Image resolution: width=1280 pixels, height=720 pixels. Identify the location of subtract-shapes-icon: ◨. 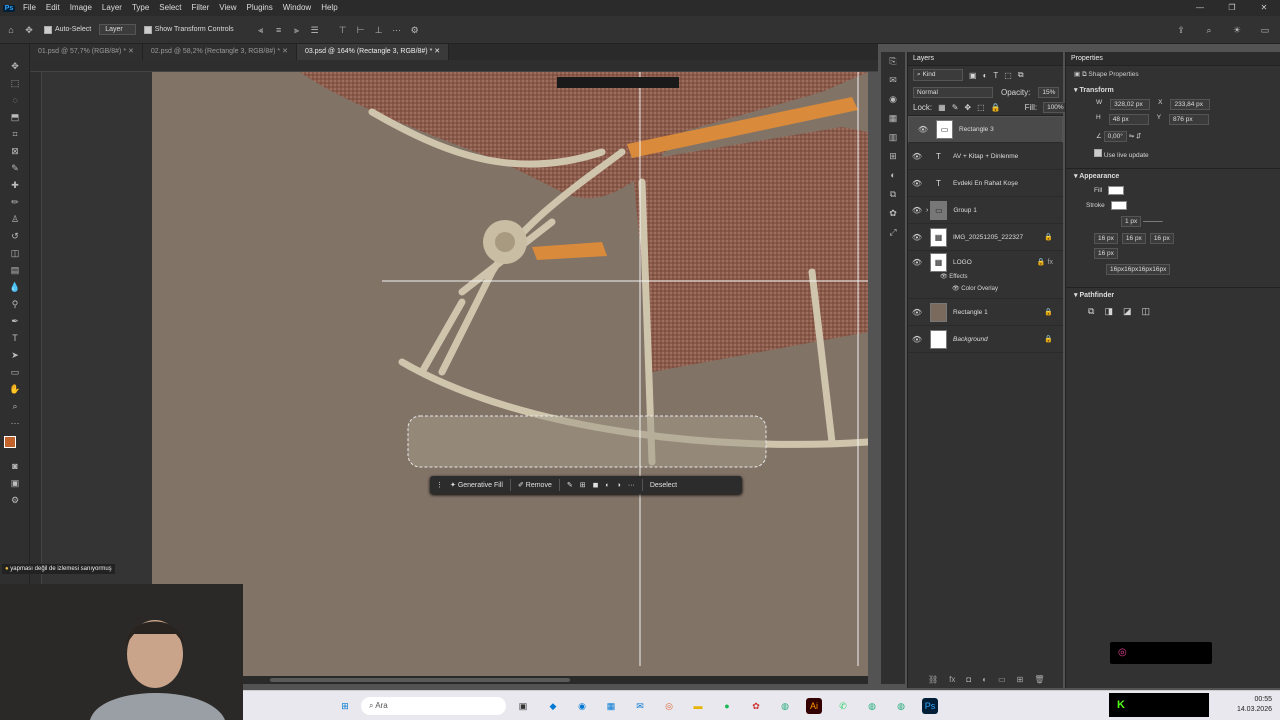
(1108, 311).